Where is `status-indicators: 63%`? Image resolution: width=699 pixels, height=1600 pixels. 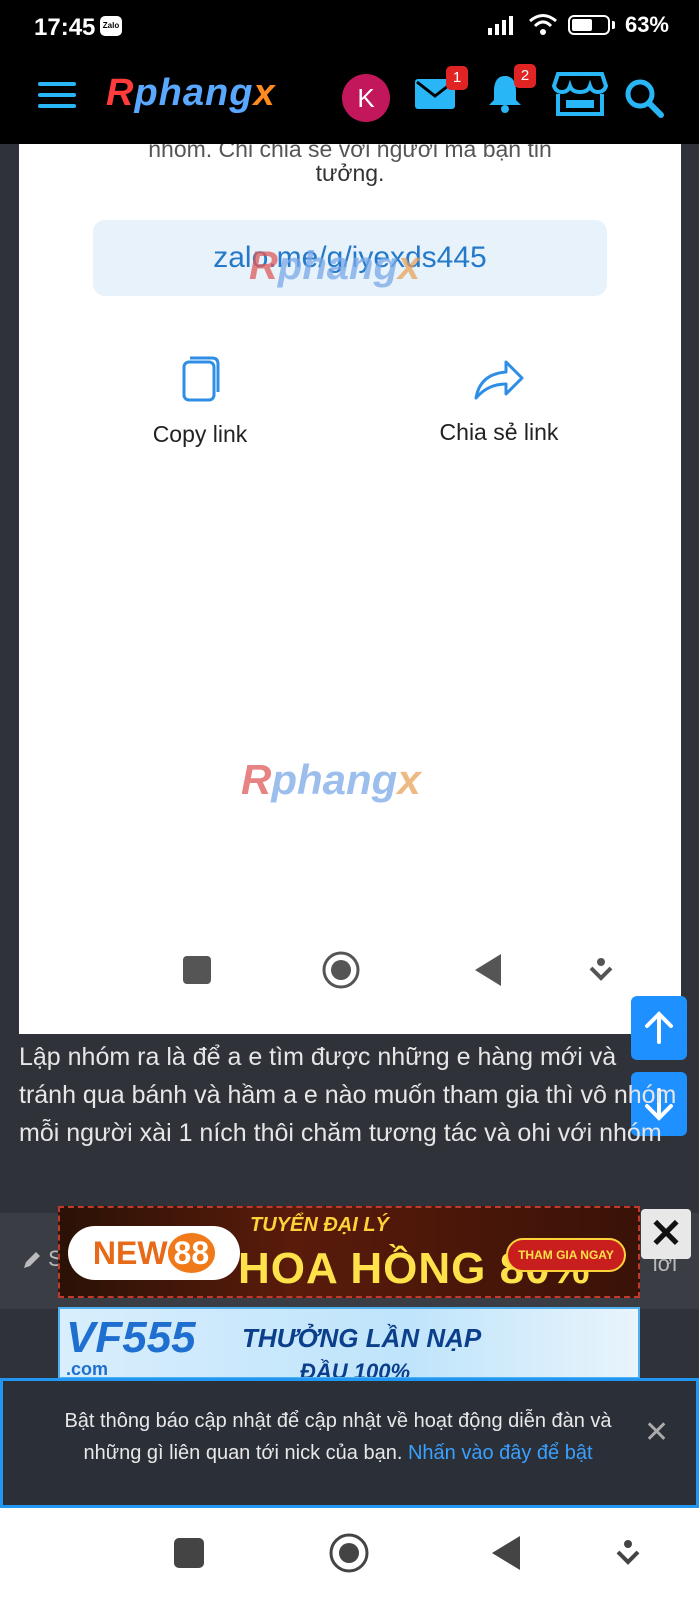
status-indicators: 63% is located at coordinates (577, 25).